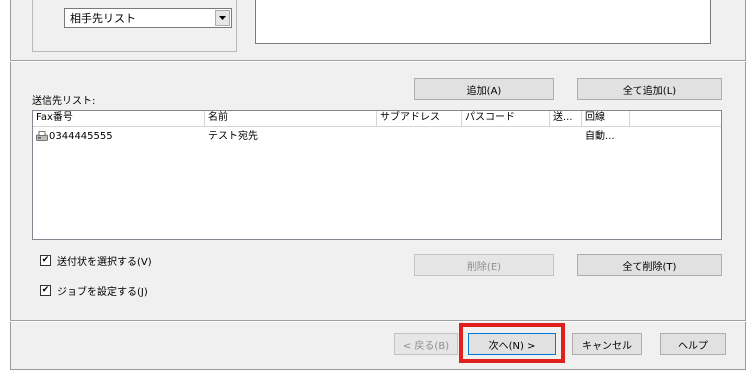 The image size is (755, 378). What do you see at coordinates (119, 137) in the screenshot?
I see `row-fax-cell: 0344445555` at bounding box center [119, 137].